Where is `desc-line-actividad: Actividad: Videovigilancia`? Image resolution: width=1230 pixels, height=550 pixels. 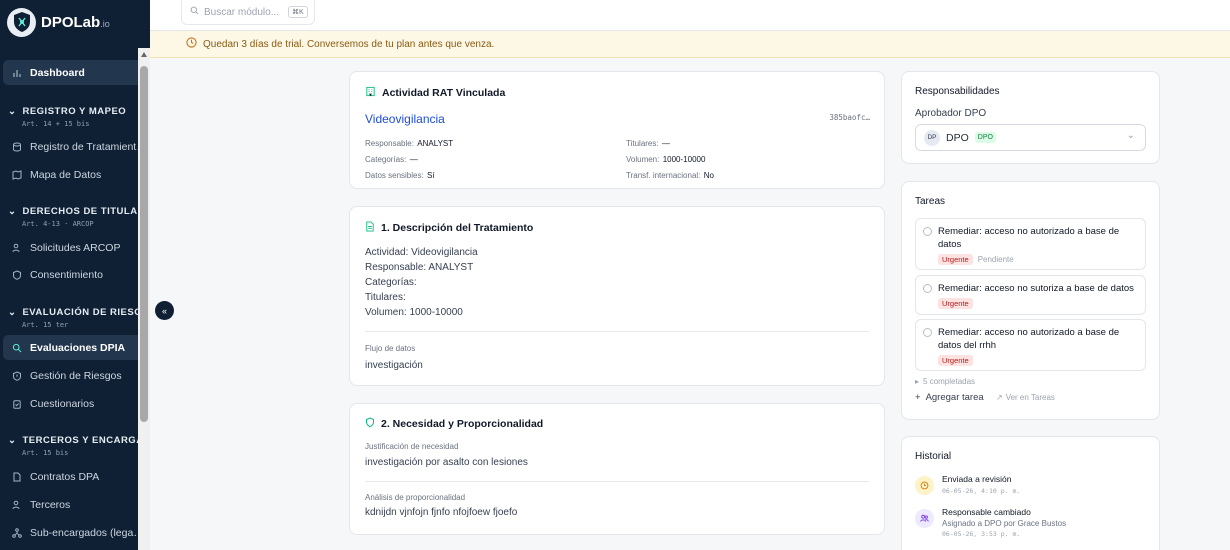
desc-line-actividad: Actividad: Videovigilancia is located at coordinates (421, 252).